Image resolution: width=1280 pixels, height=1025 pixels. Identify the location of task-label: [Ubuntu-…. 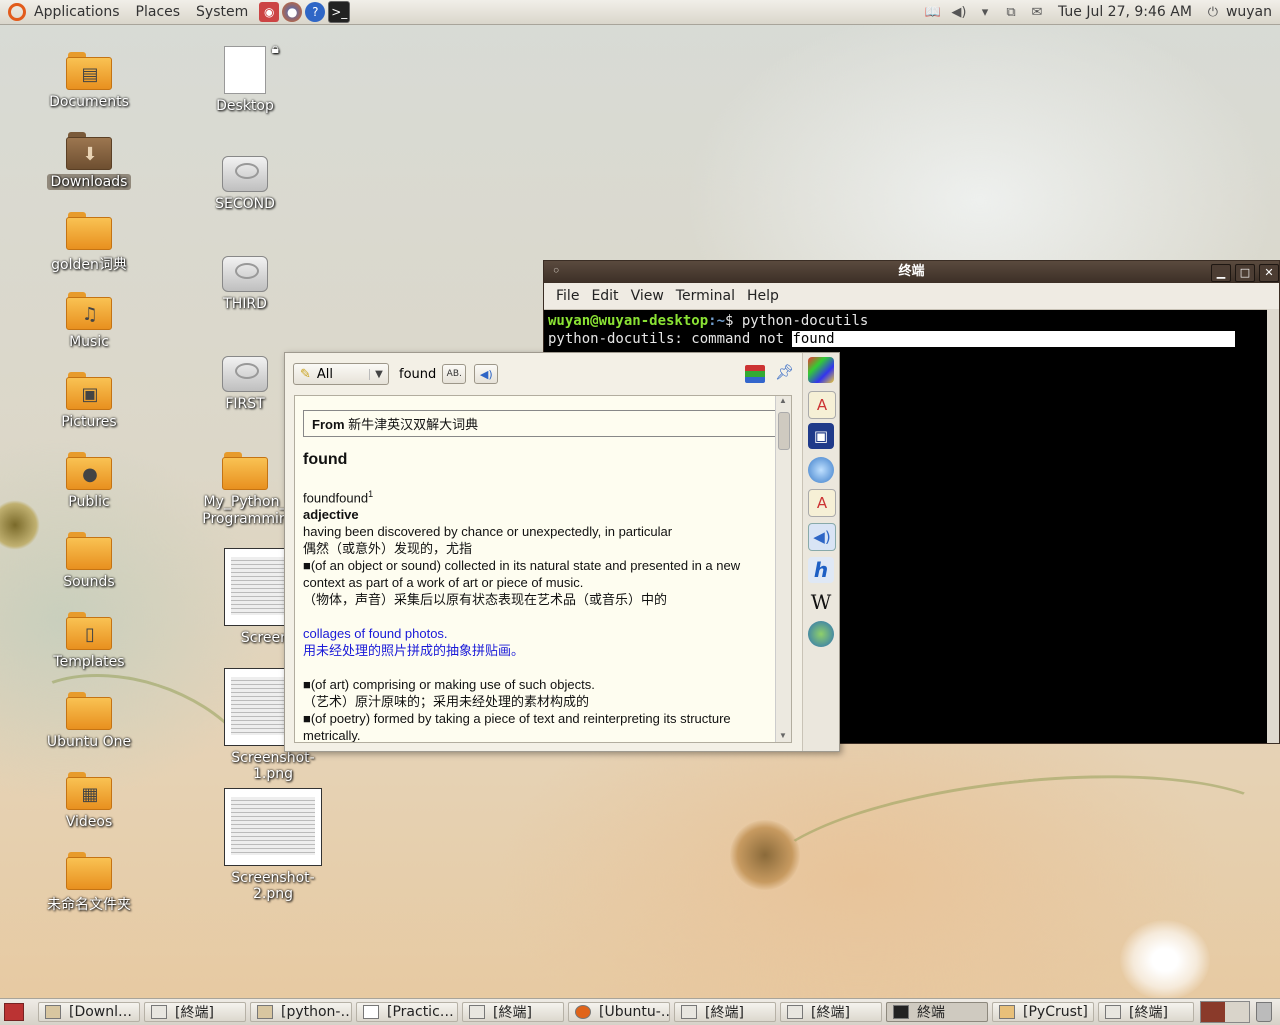
(634, 1012).